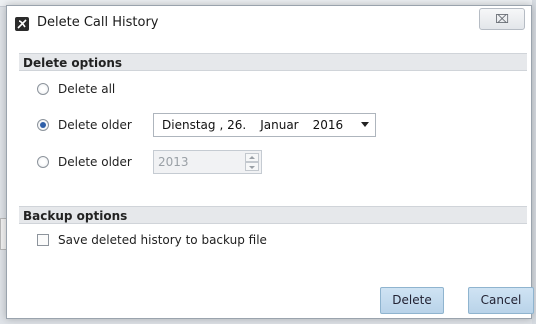 The image size is (536, 324). Describe the element at coordinates (95, 125) in the screenshot. I see `delete-older-date-label: Delete older` at that location.